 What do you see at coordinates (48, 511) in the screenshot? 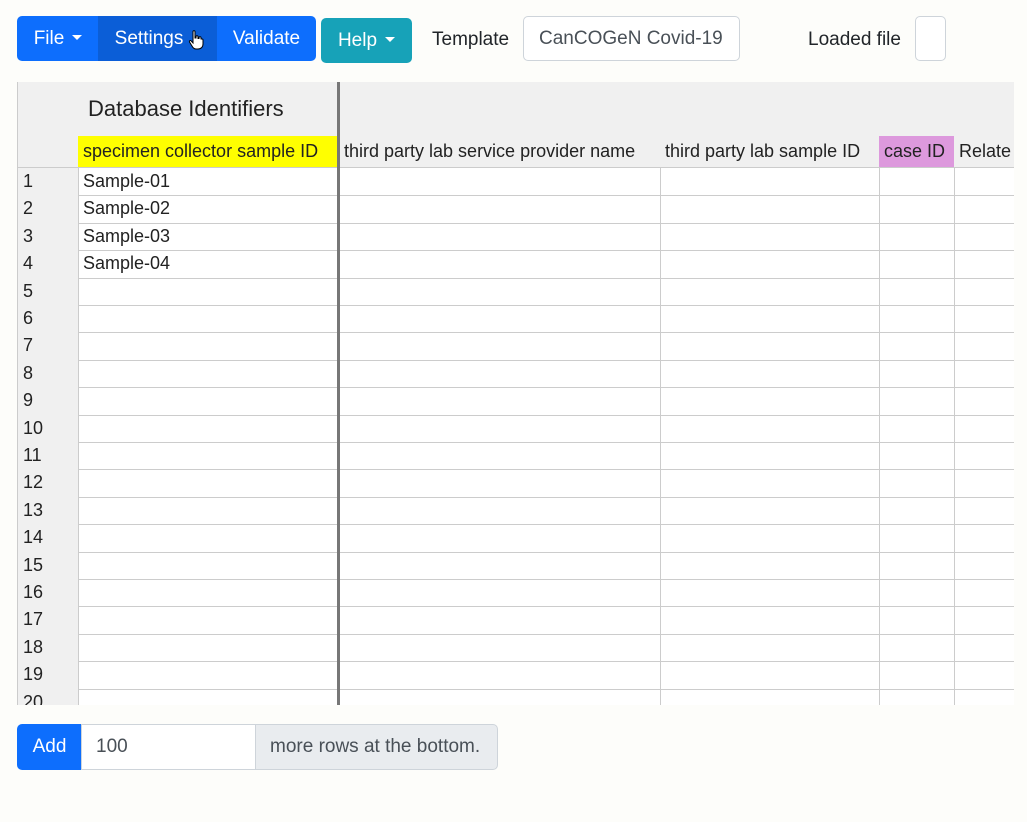
I see `row-number: 13` at bounding box center [48, 511].